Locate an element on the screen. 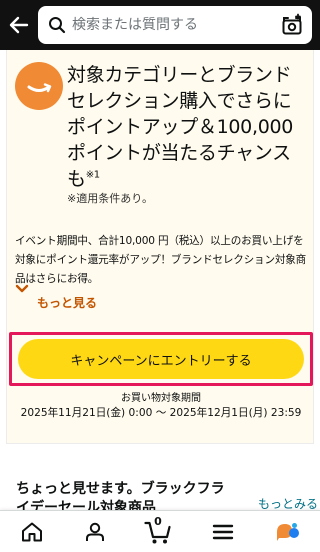  title-footnote-mark: ※1 is located at coordinates (92, 175).